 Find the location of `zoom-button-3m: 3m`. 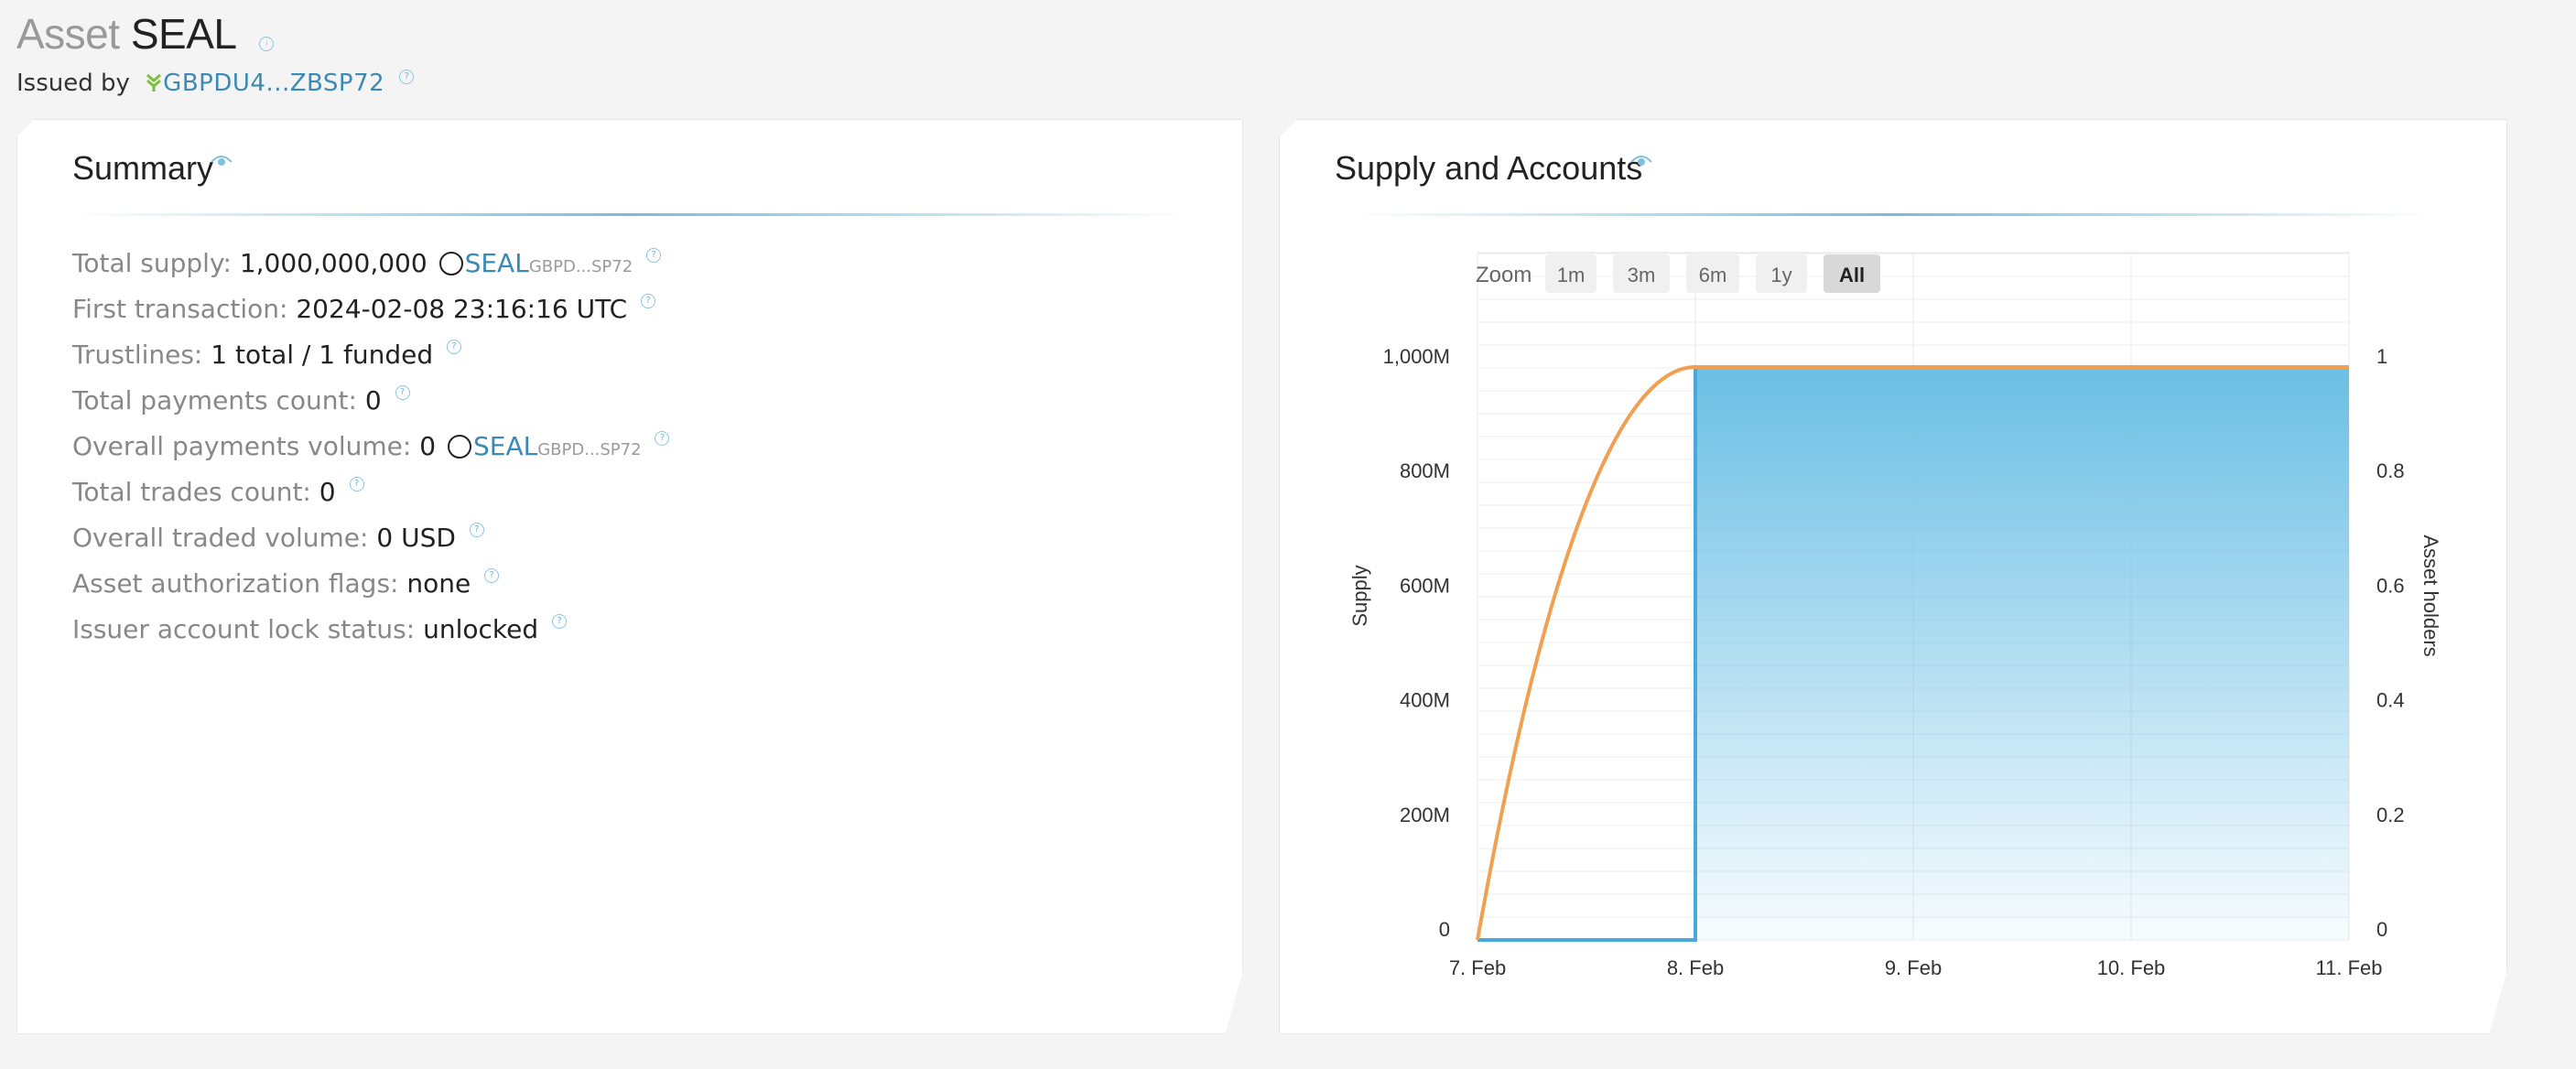

zoom-button-3m: 3m is located at coordinates (1642, 273).